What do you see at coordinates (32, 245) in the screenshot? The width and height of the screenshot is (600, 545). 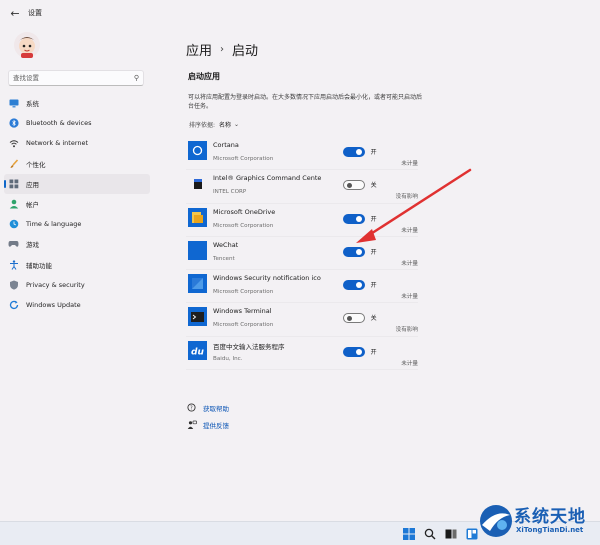 I see `sidebar-item-label: 游戏` at bounding box center [32, 245].